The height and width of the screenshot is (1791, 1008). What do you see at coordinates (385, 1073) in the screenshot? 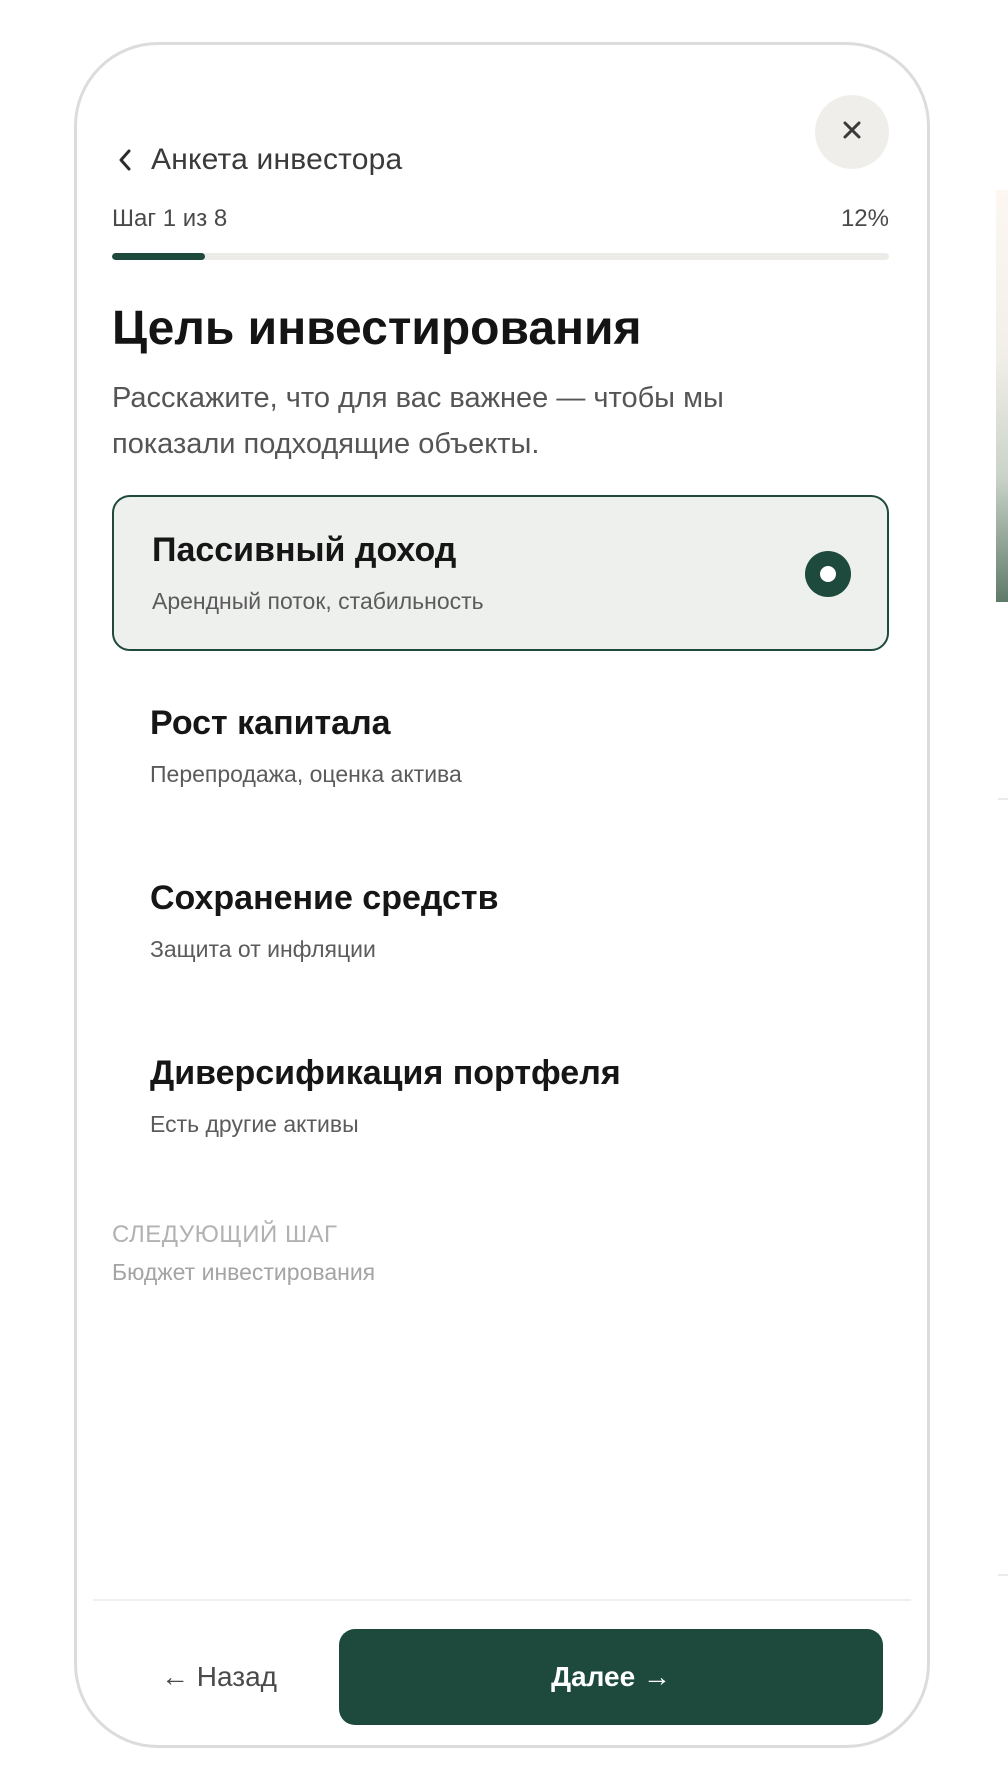
I see `option-title: Диверсификация портфеля` at bounding box center [385, 1073].